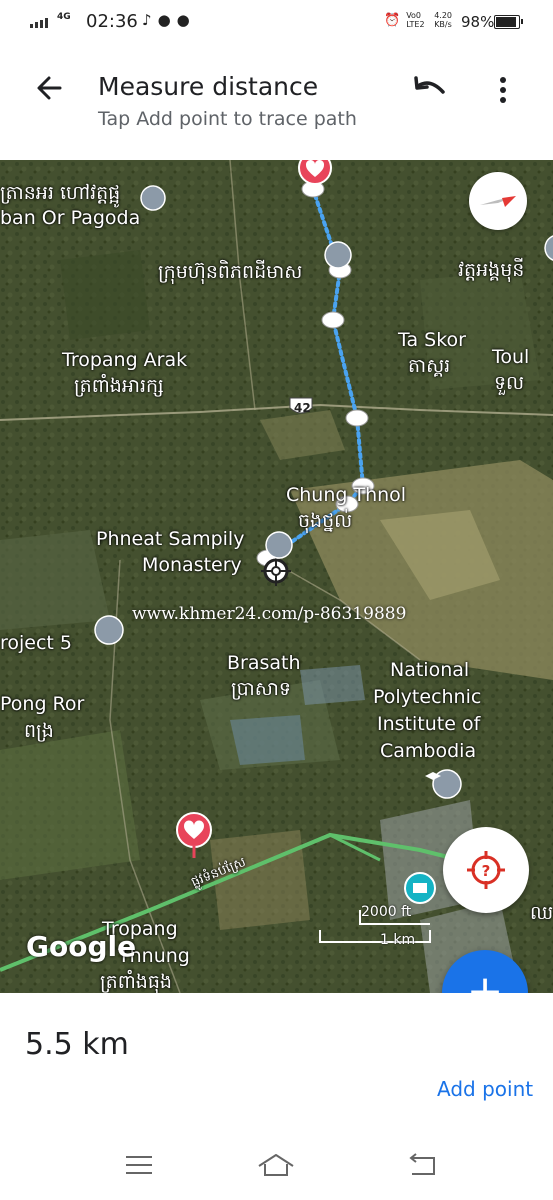 The height and width of the screenshot is (1200, 553). What do you see at coordinates (276, 1060) in the screenshot?
I see `bottom-panel: 5.5 km Add point` at bounding box center [276, 1060].